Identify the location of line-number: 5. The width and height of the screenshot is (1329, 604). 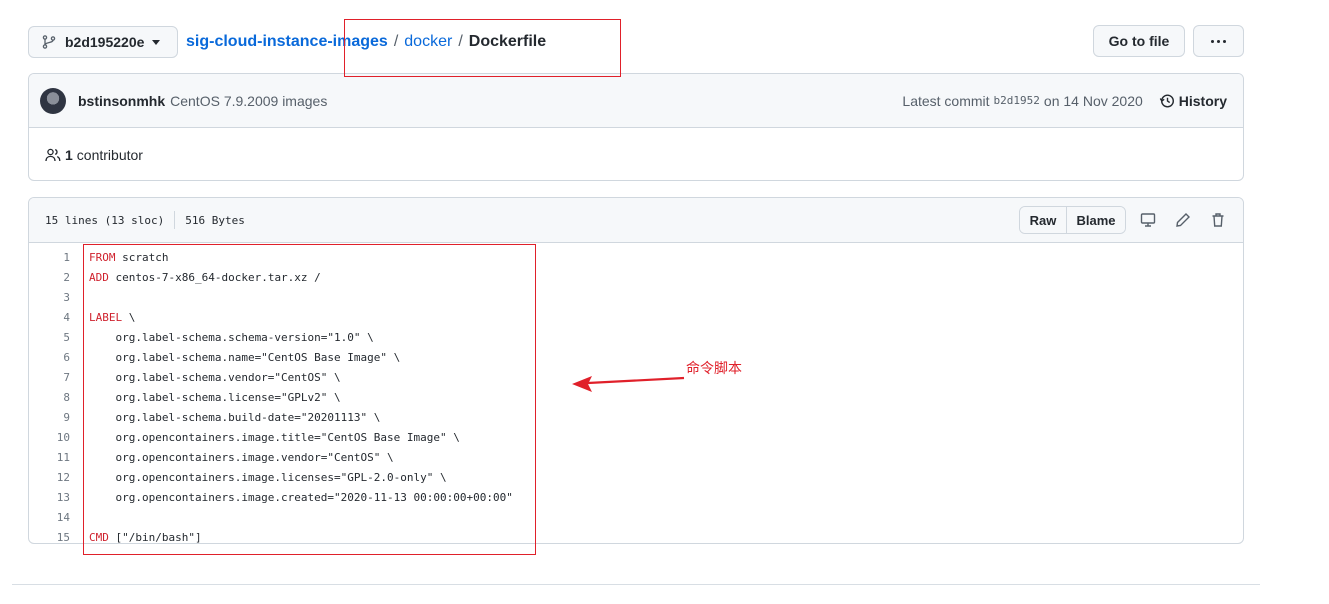
(49, 338).